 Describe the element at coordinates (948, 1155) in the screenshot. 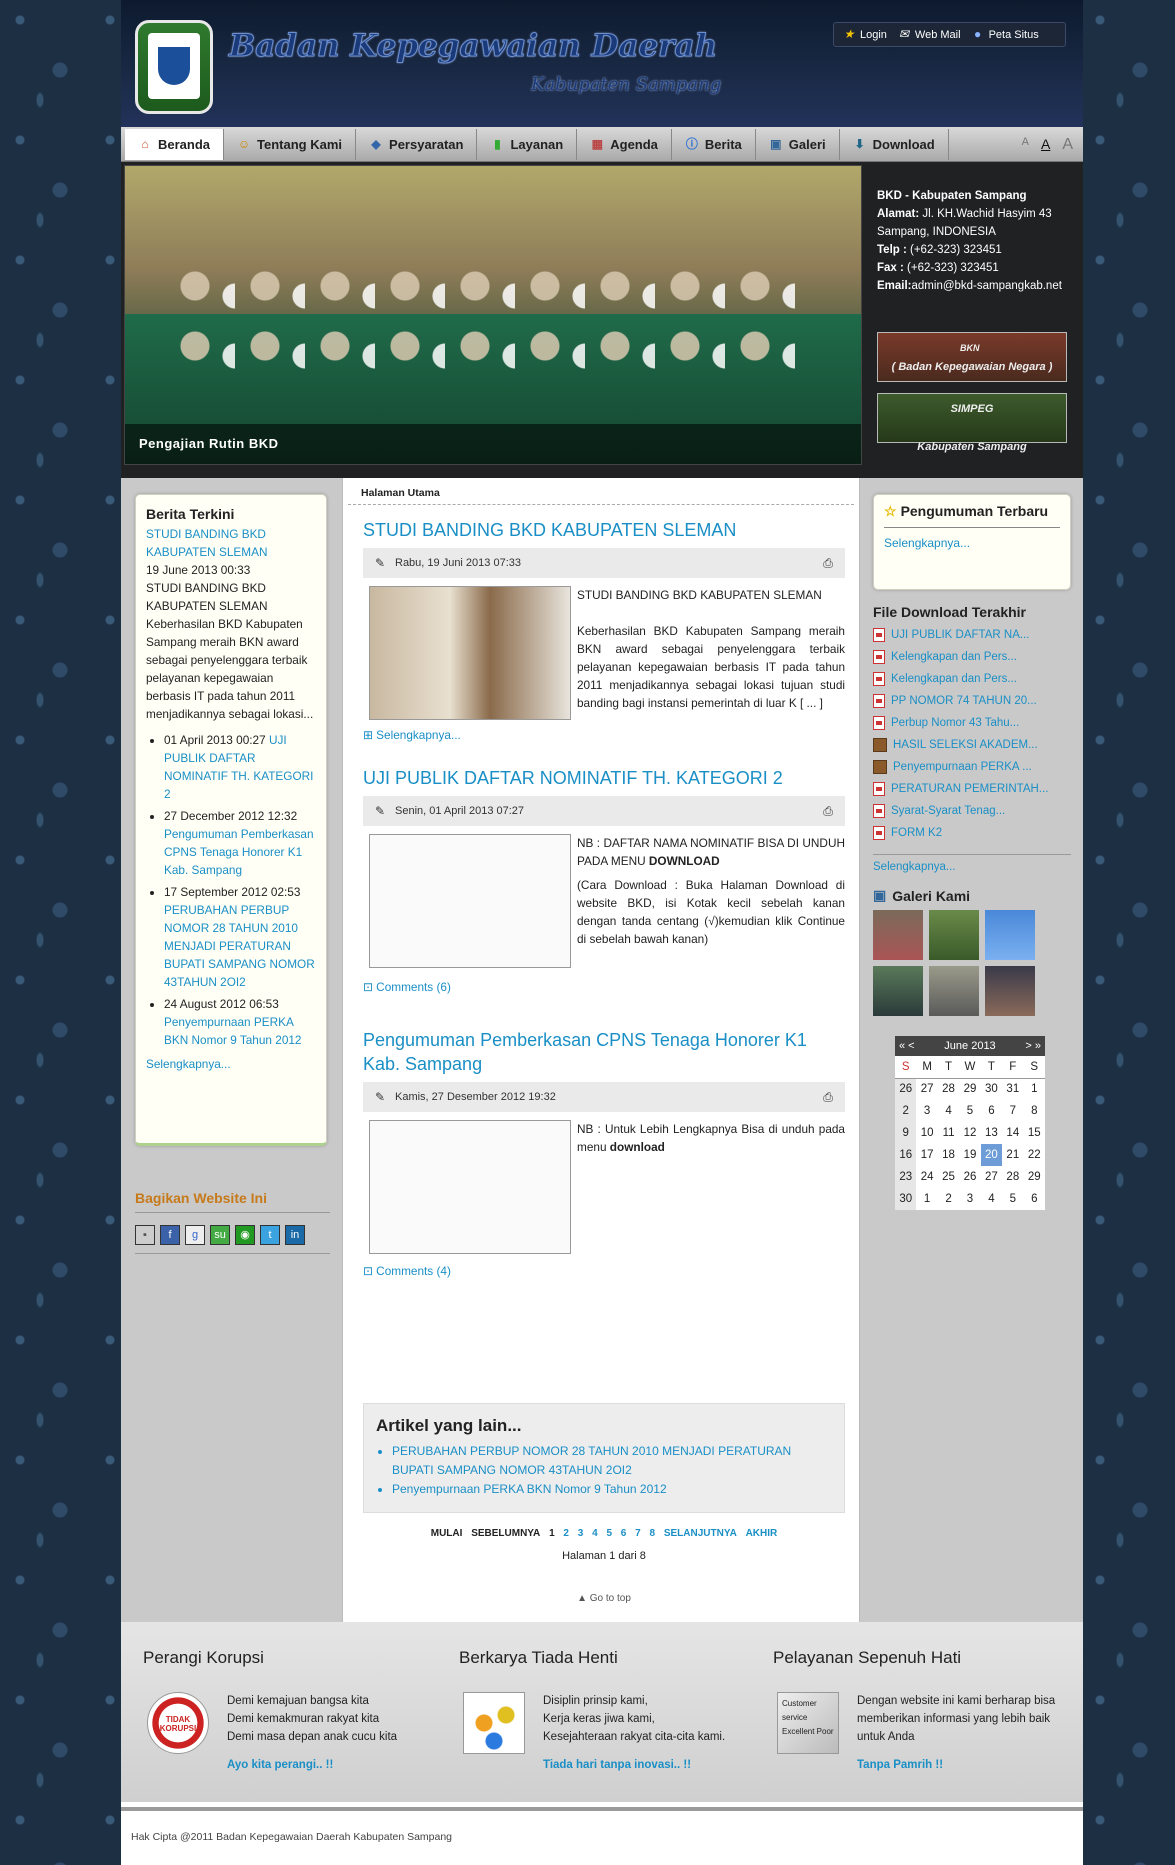

I see `calendar-day: 18` at that location.